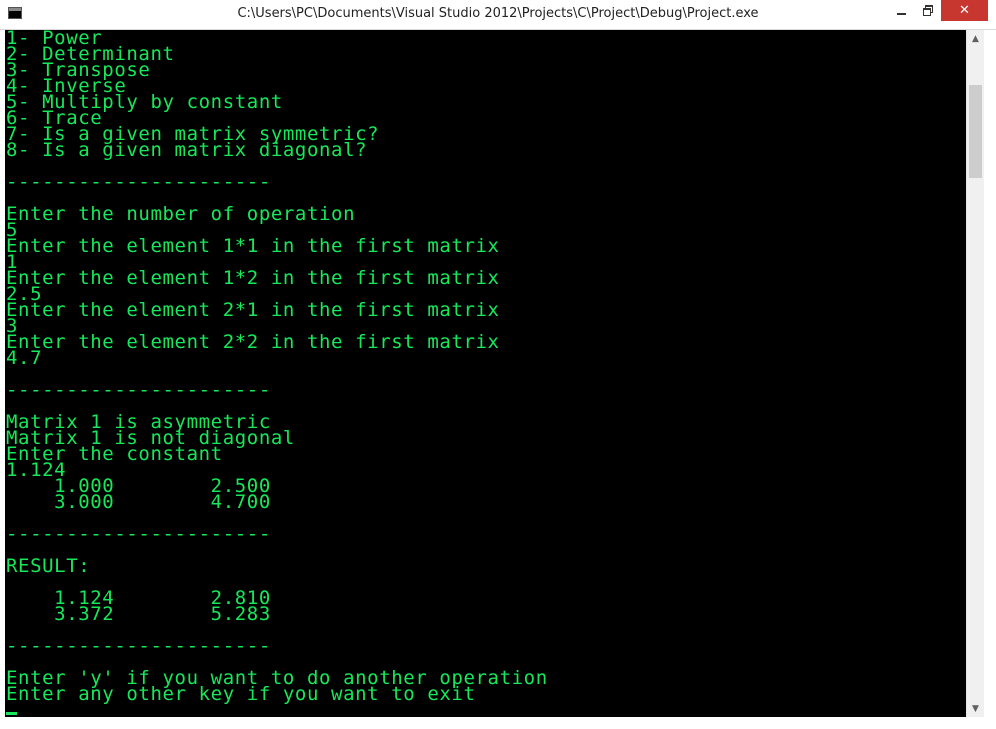  I want to click on scrollbar-thumb, so click(975, 131).